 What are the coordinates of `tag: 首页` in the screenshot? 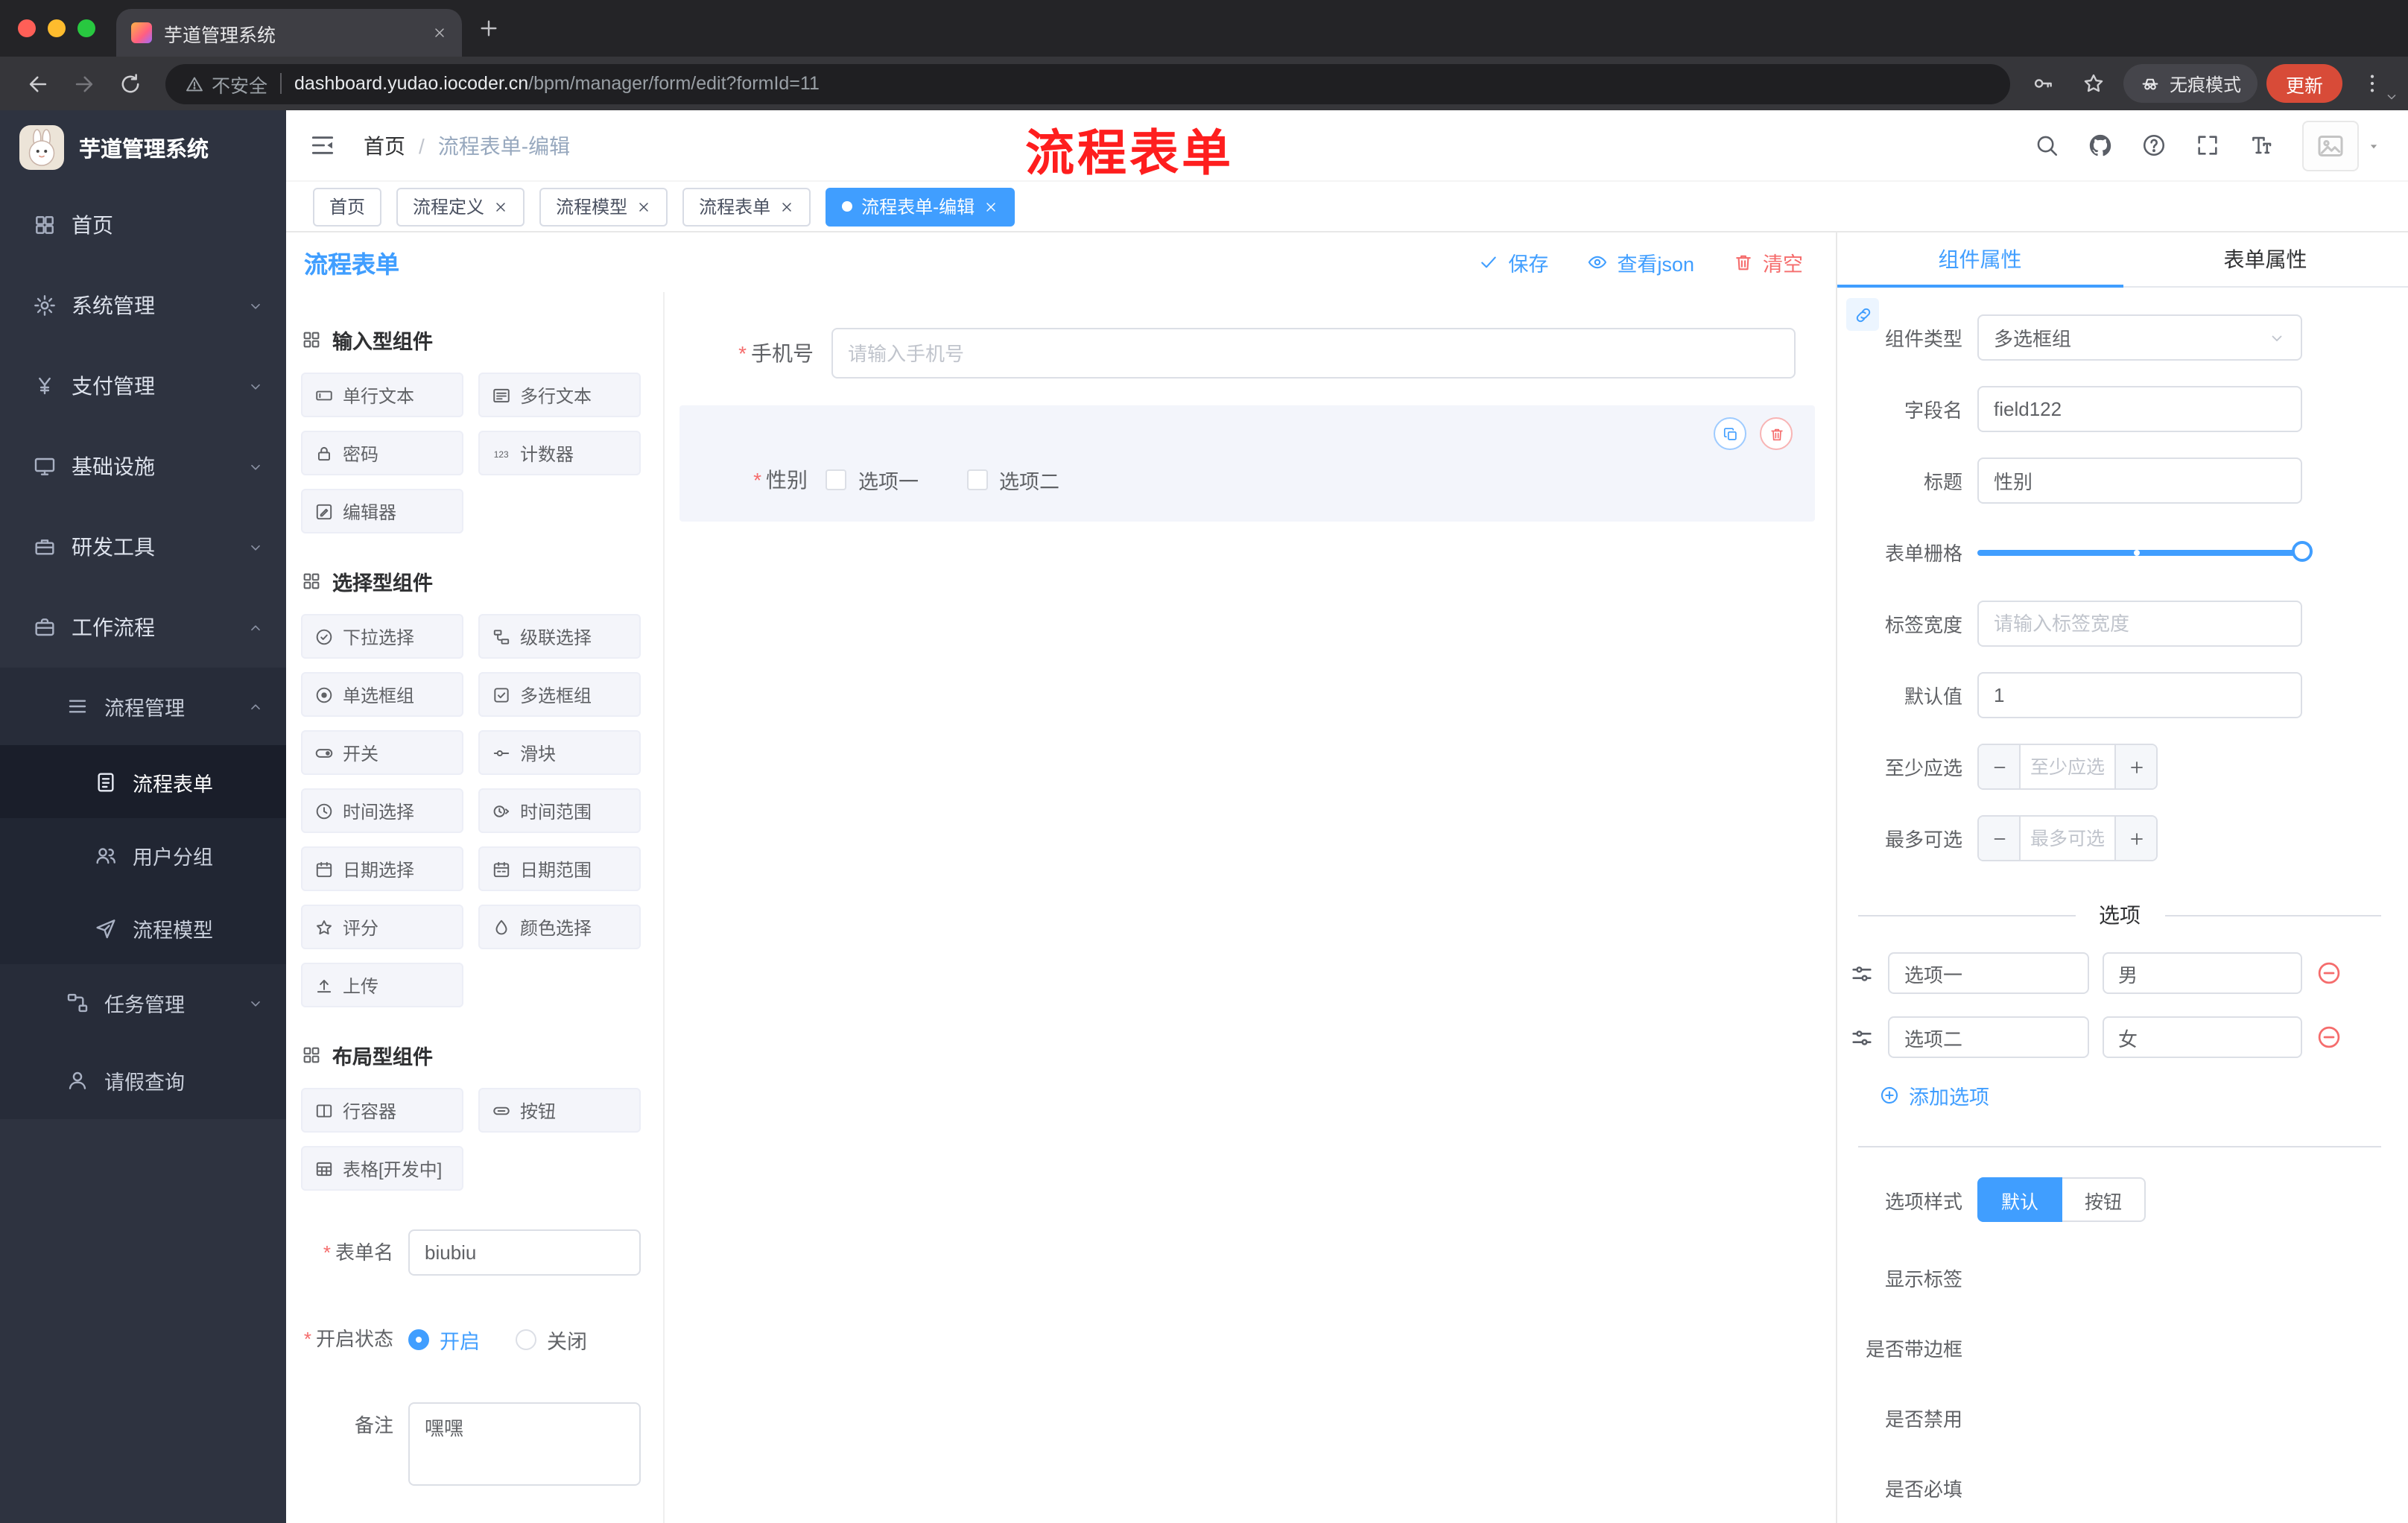 It's located at (347, 207).